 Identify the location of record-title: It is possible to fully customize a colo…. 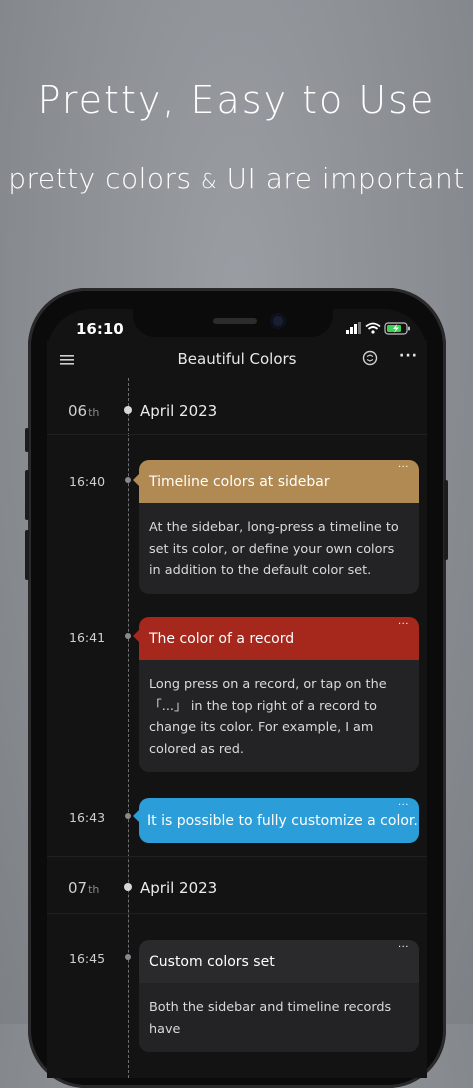
(282, 821).